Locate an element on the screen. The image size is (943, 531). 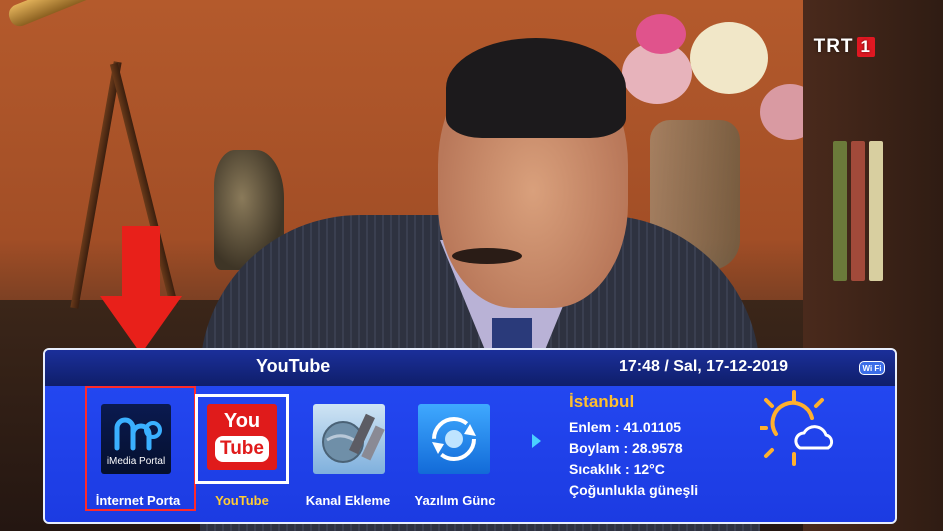
clock-date: 17:48 / Sal, 17-12-2019 is located at coordinates (704, 366).